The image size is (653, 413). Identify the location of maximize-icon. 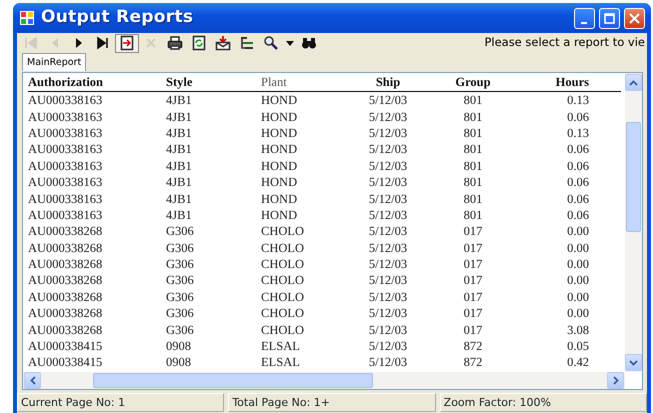
(609, 18).